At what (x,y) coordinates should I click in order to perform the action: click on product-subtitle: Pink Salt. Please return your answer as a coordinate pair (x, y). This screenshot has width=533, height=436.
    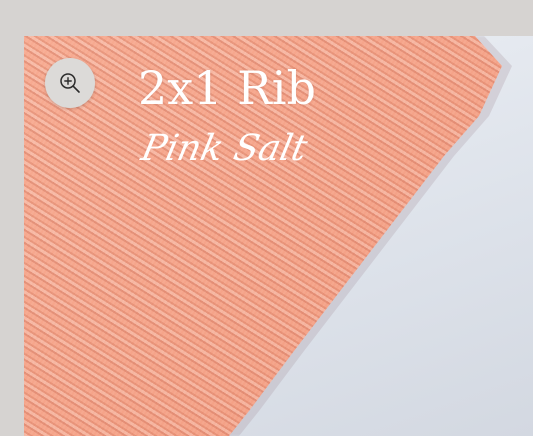
    Looking at the image, I should click on (224, 148).